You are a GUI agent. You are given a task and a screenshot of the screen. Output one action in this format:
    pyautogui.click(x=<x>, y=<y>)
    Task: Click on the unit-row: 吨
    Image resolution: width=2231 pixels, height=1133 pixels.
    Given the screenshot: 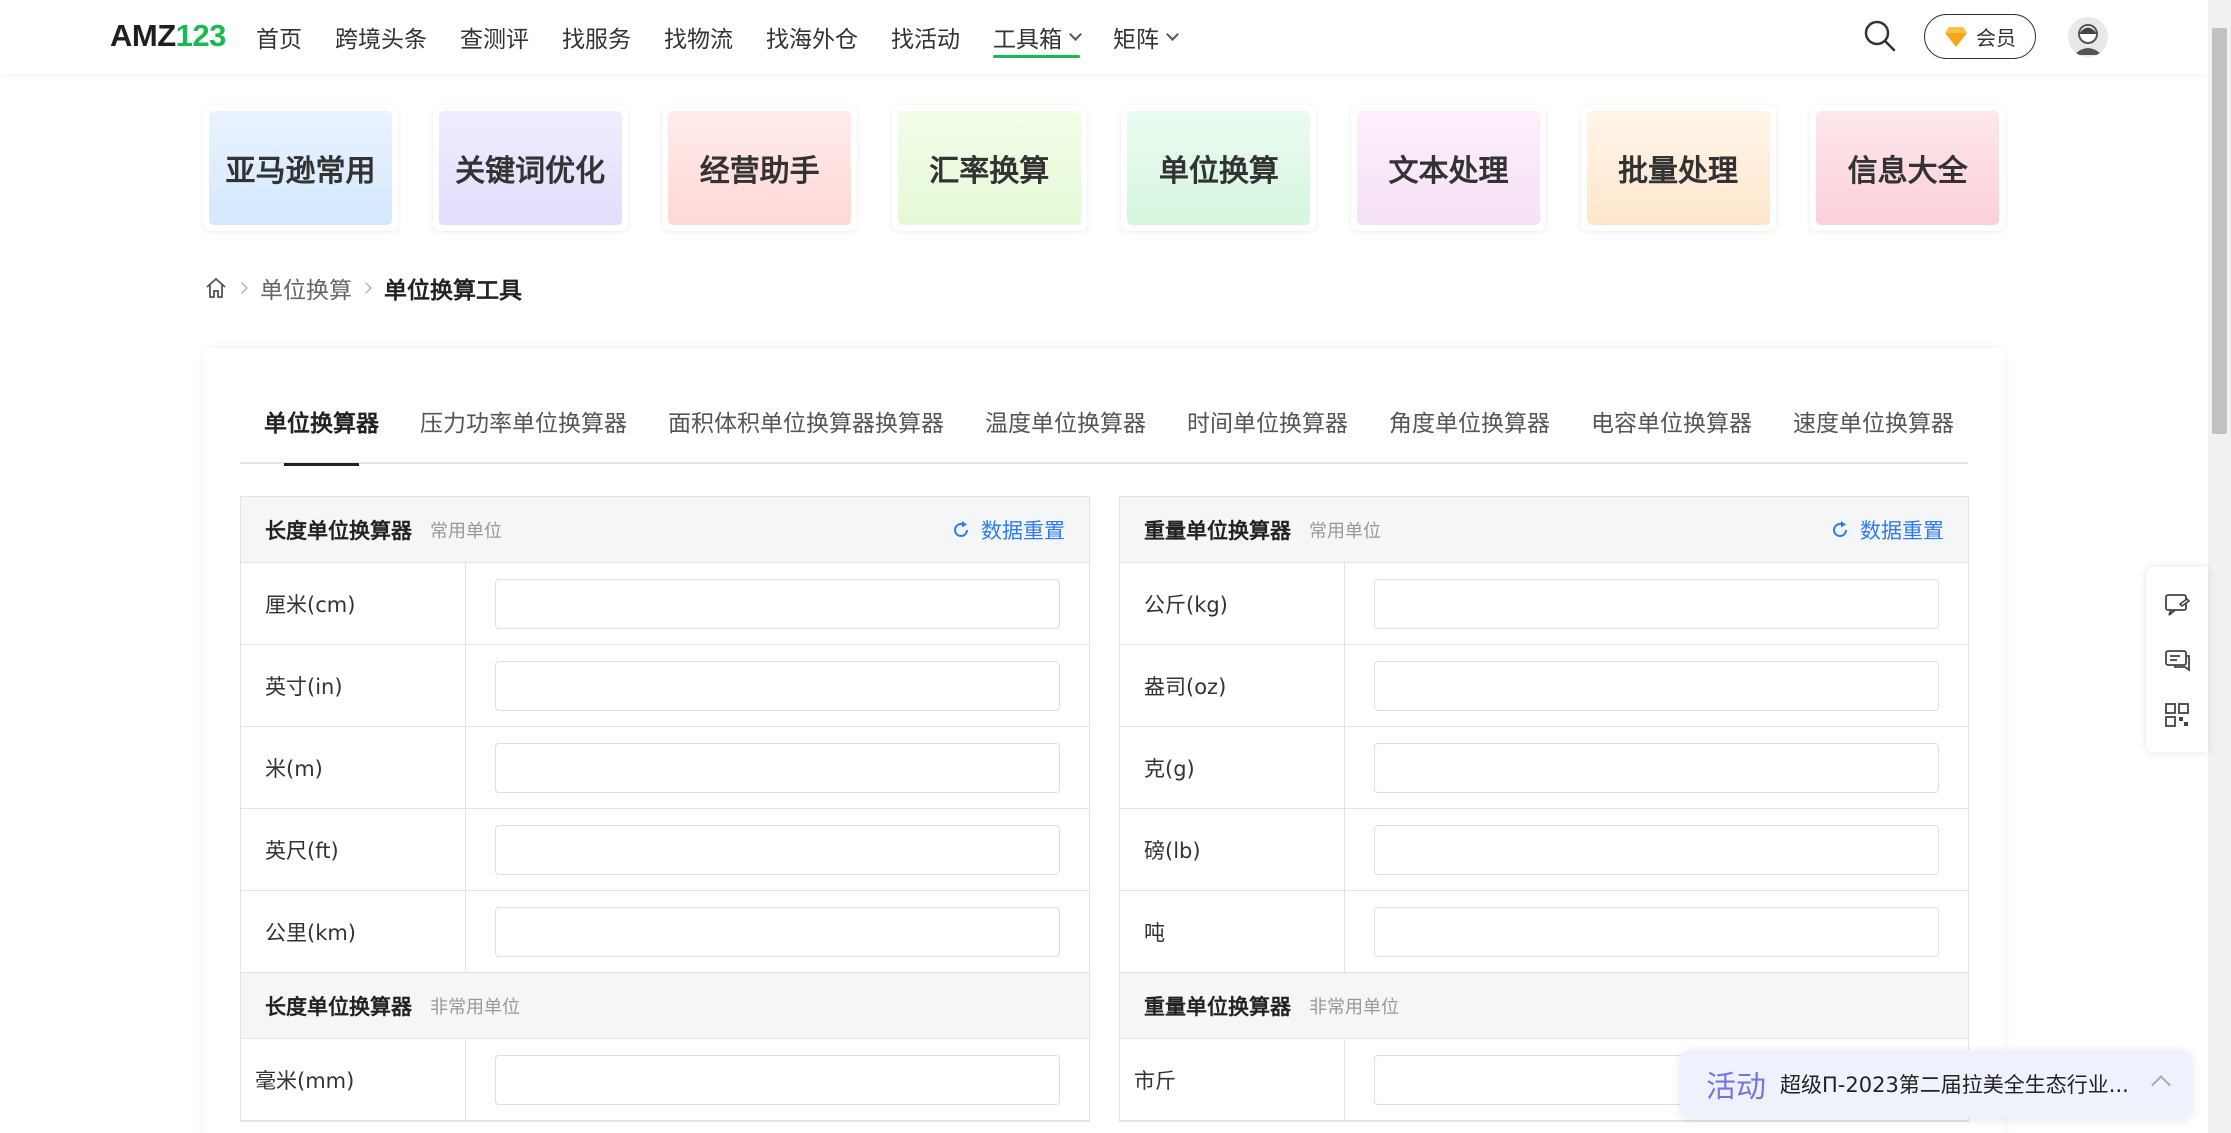 What is the action you would take?
    pyautogui.click(x=1544, y=932)
    